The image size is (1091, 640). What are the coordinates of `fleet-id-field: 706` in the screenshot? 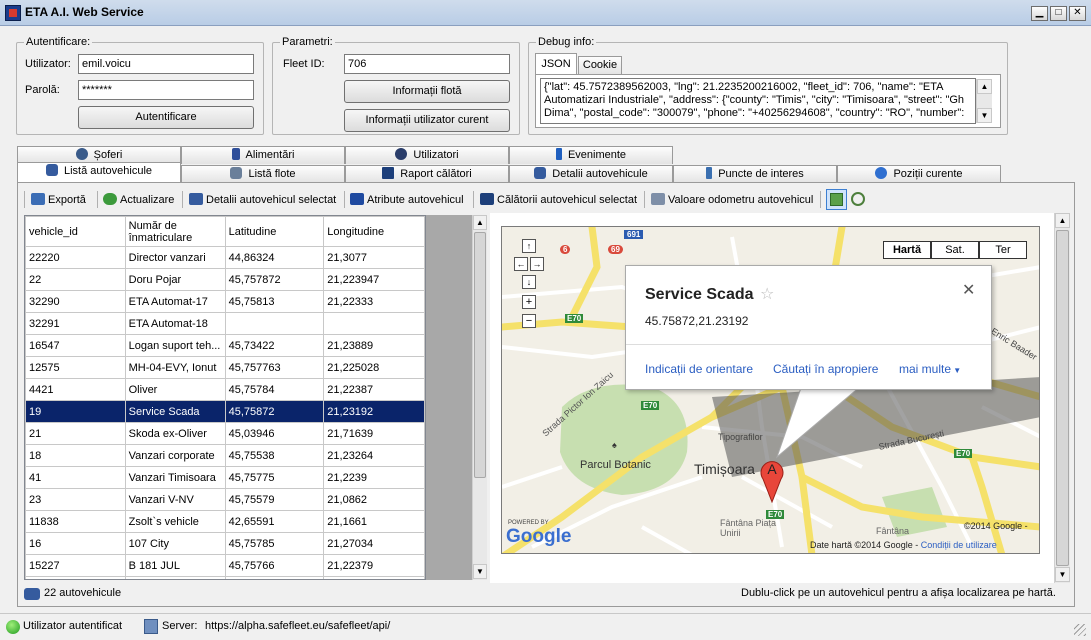 It's located at (427, 64).